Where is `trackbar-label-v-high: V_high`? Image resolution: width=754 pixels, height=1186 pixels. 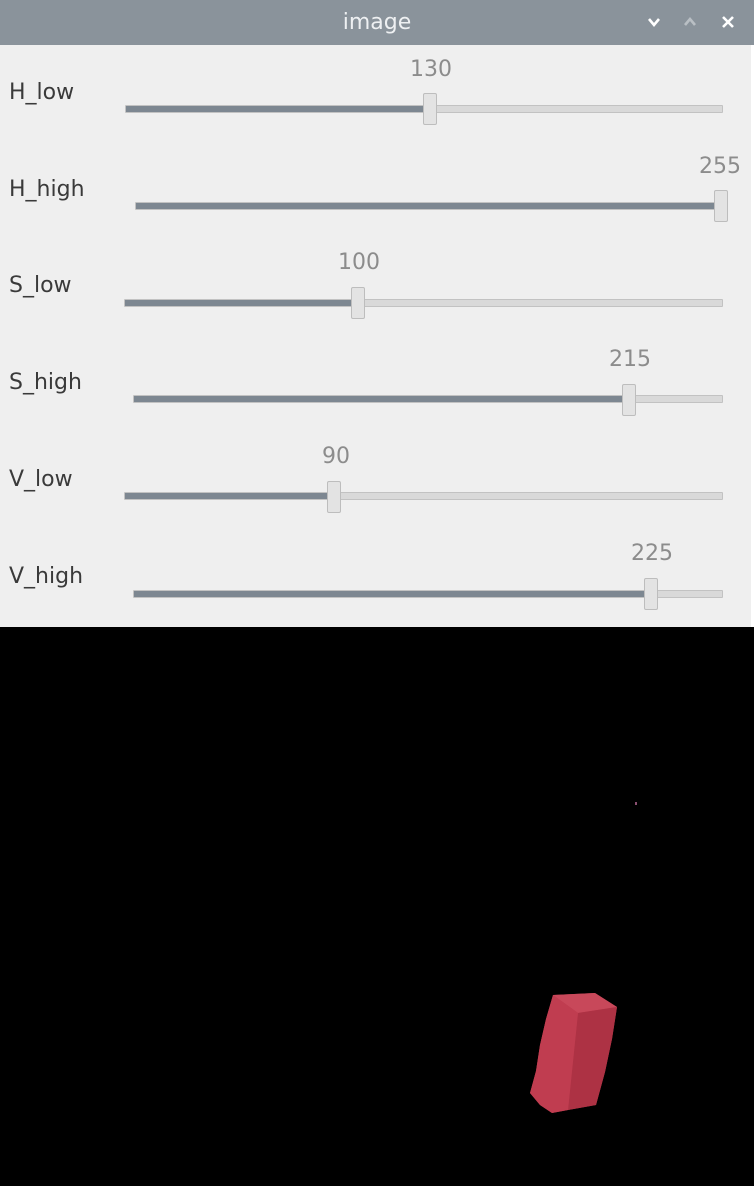
trackbar-label-v-high: V_high is located at coordinates (46, 576).